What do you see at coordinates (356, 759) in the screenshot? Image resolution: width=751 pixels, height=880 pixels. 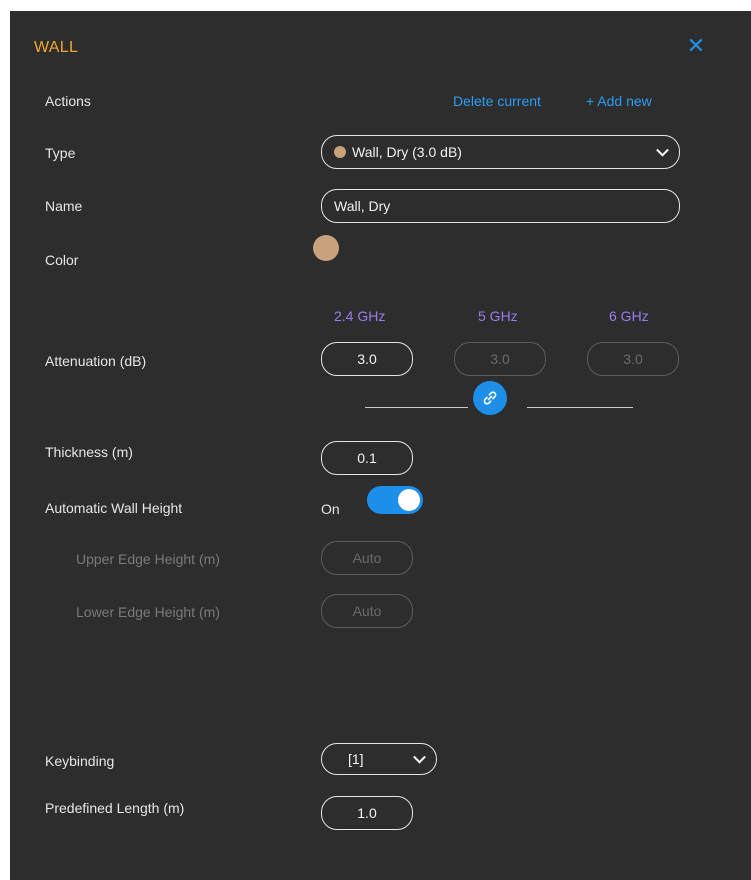 I see `keybinding-value: [1]` at bounding box center [356, 759].